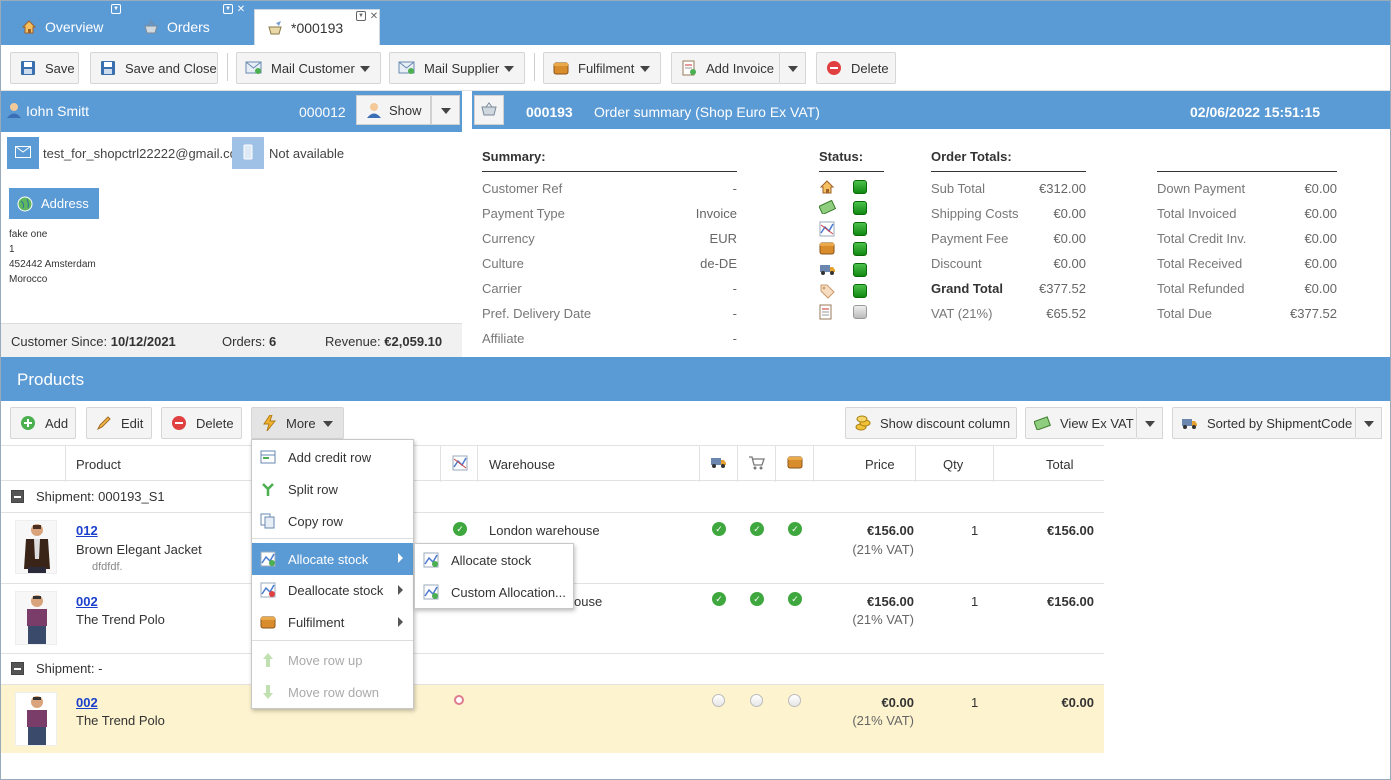 The height and width of the screenshot is (780, 1391). Describe the element at coordinates (734, 188) in the screenshot. I see `summary-value: -` at that location.